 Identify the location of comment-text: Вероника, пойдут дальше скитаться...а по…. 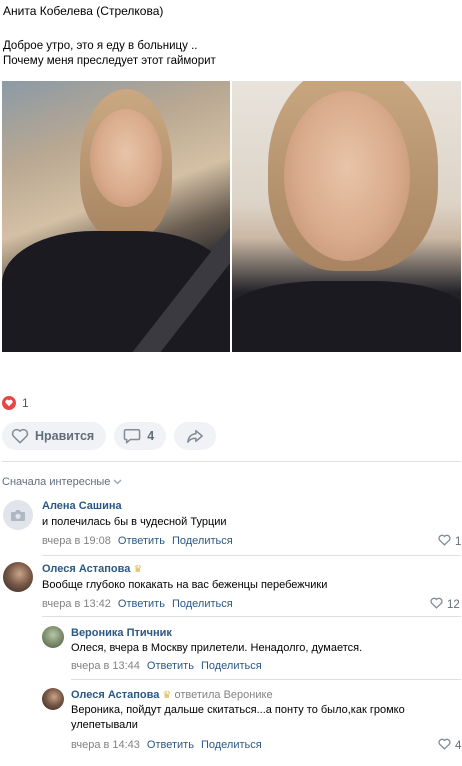
(261, 718).